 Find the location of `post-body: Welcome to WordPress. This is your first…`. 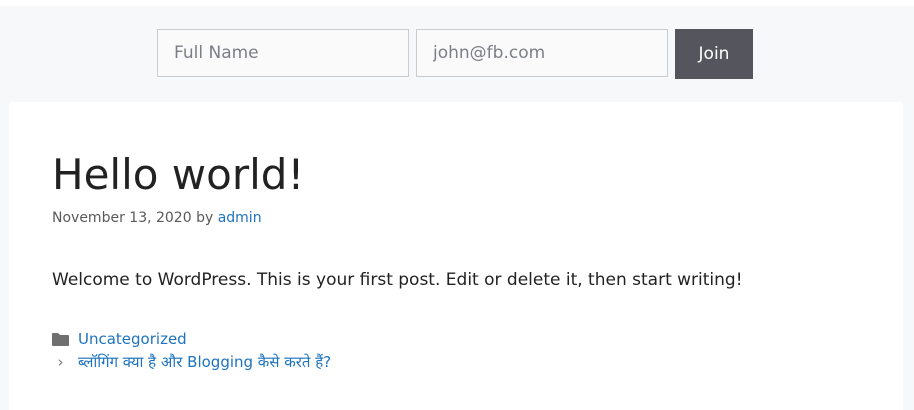

post-body: Welcome to WordPress. This is your first… is located at coordinates (397, 280).